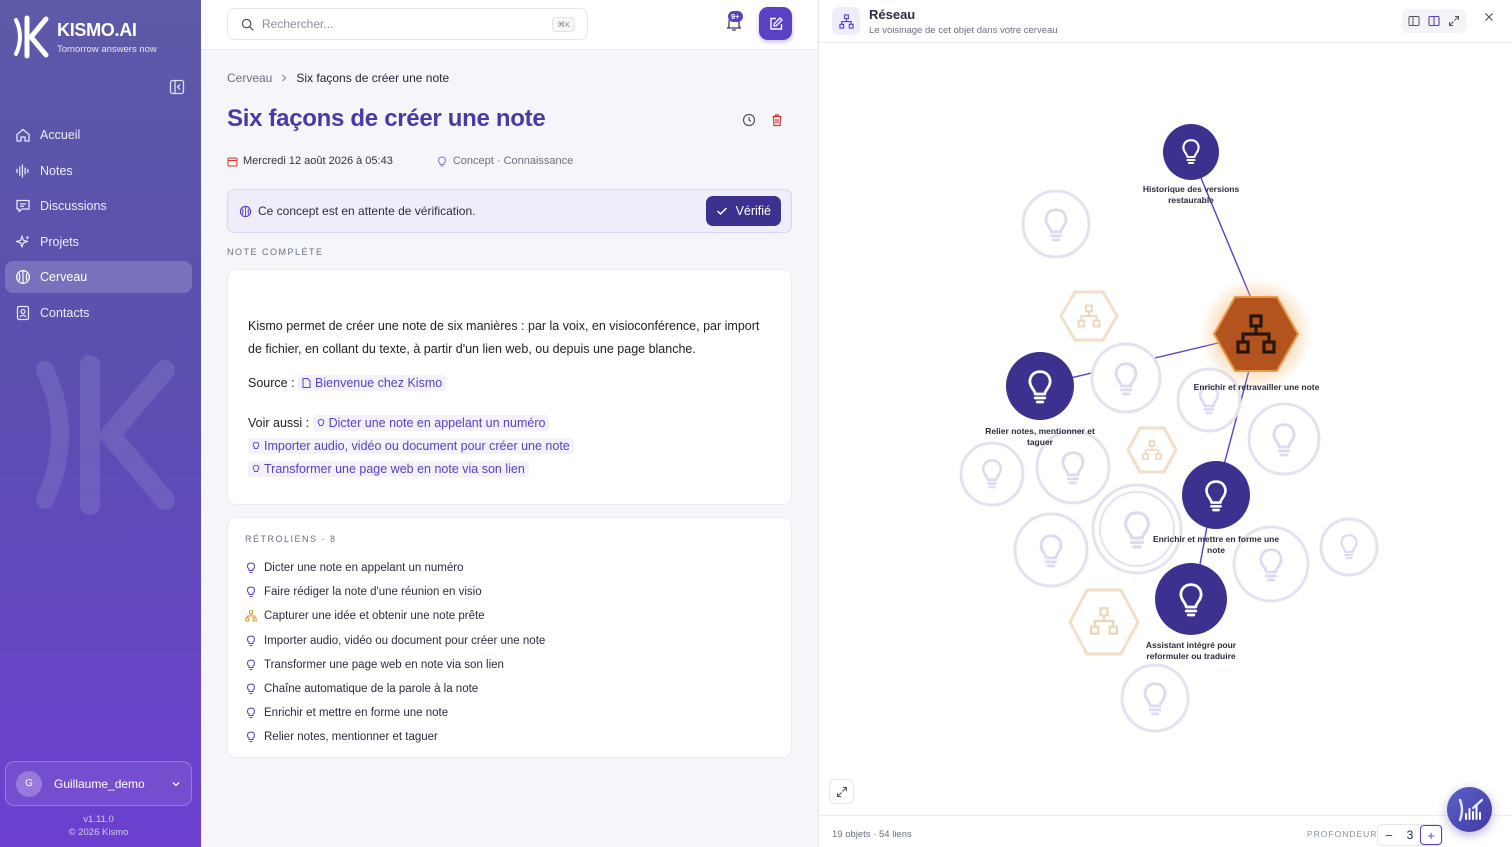  I want to click on sidebar-item-contacts: Contacts, so click(98, 313).